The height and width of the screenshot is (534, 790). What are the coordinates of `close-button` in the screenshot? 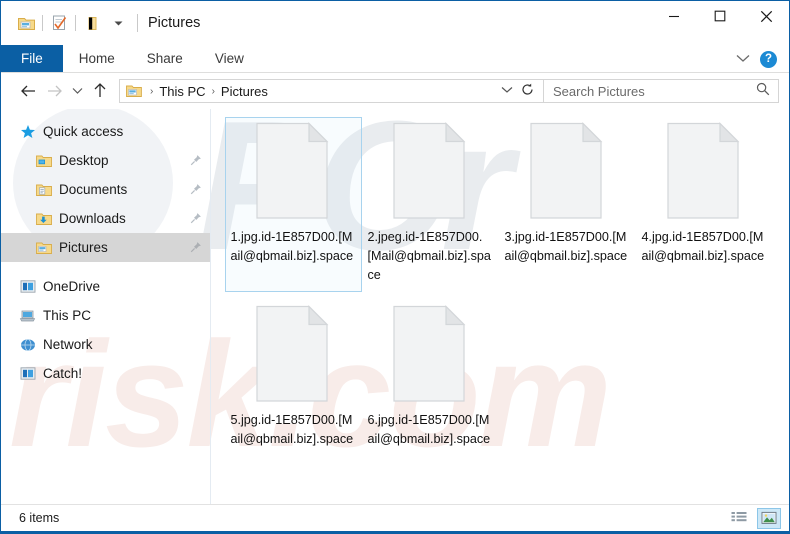 It's located at (766, 16).